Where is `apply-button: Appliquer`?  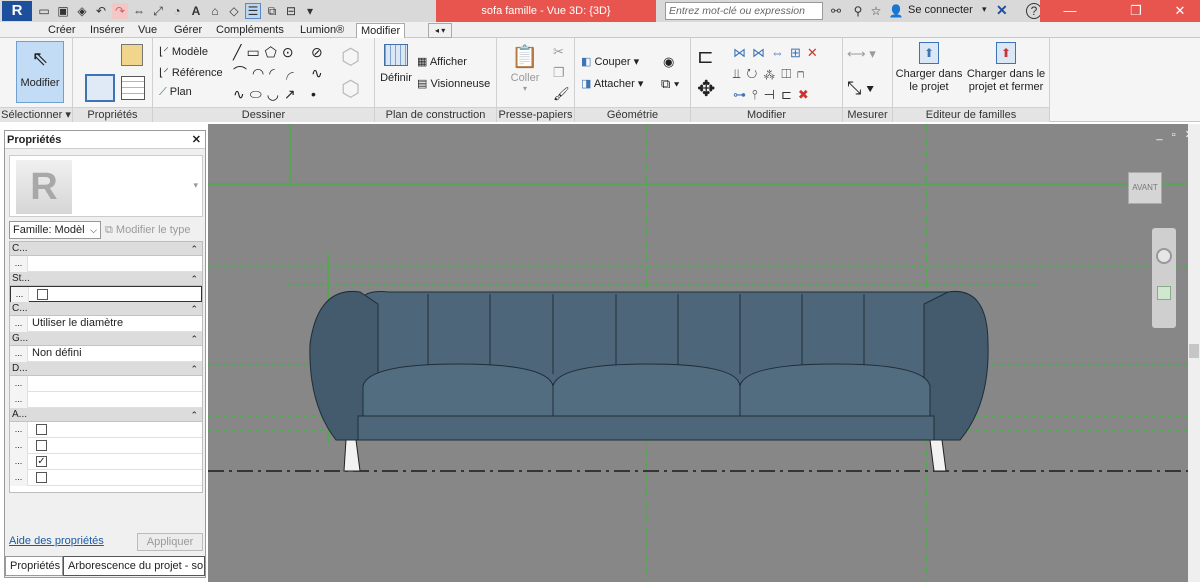
apply-button: Appliquer is located at coordinates (170, 542).